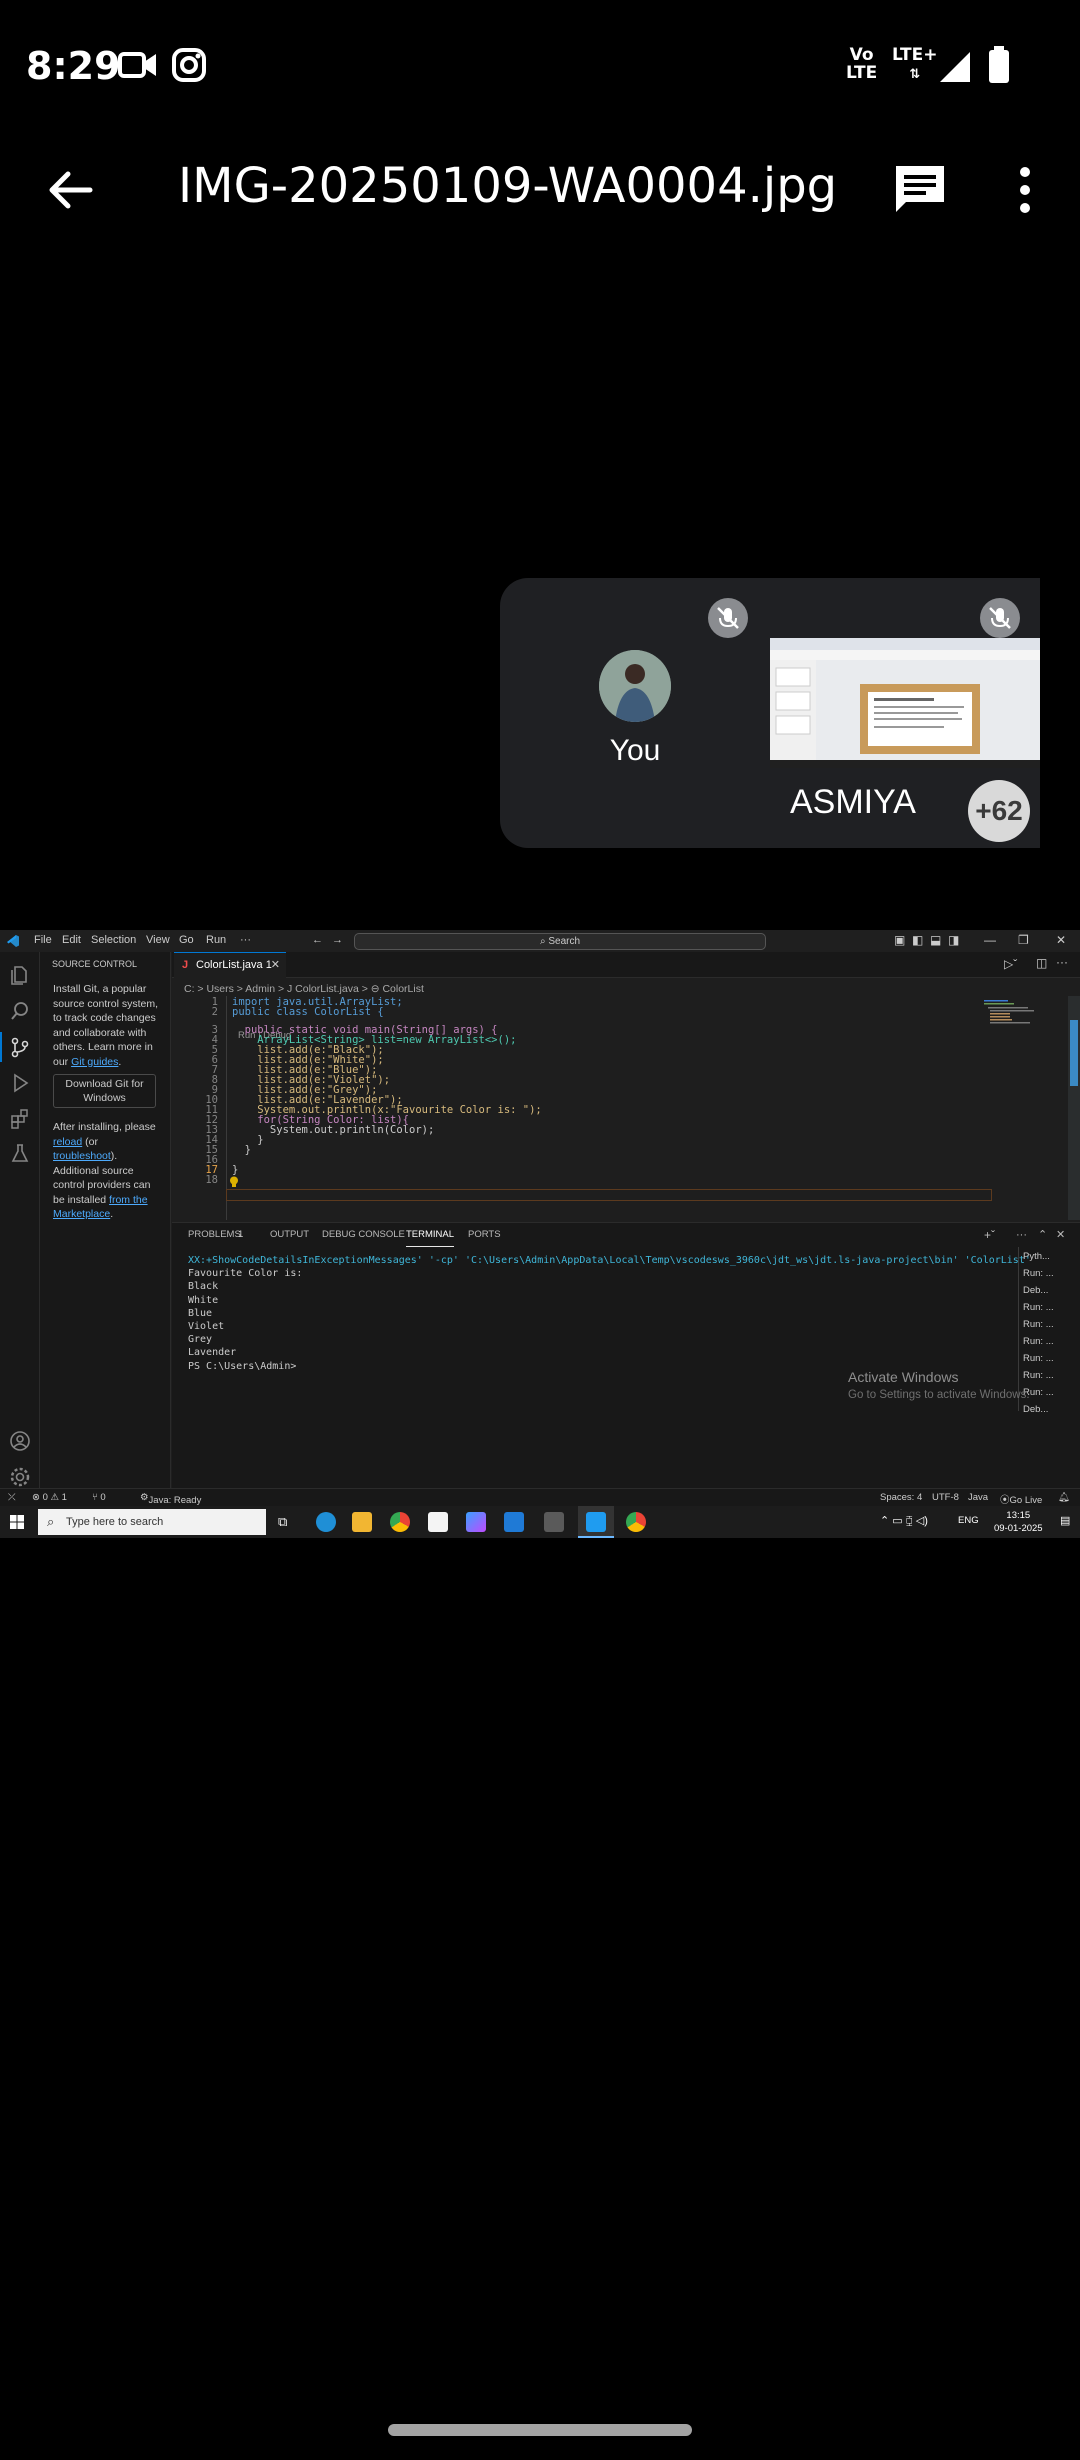  Describe the element at coordinates (905, 703) in the screenshot. I see `screen-share-thumbnail` at that location.